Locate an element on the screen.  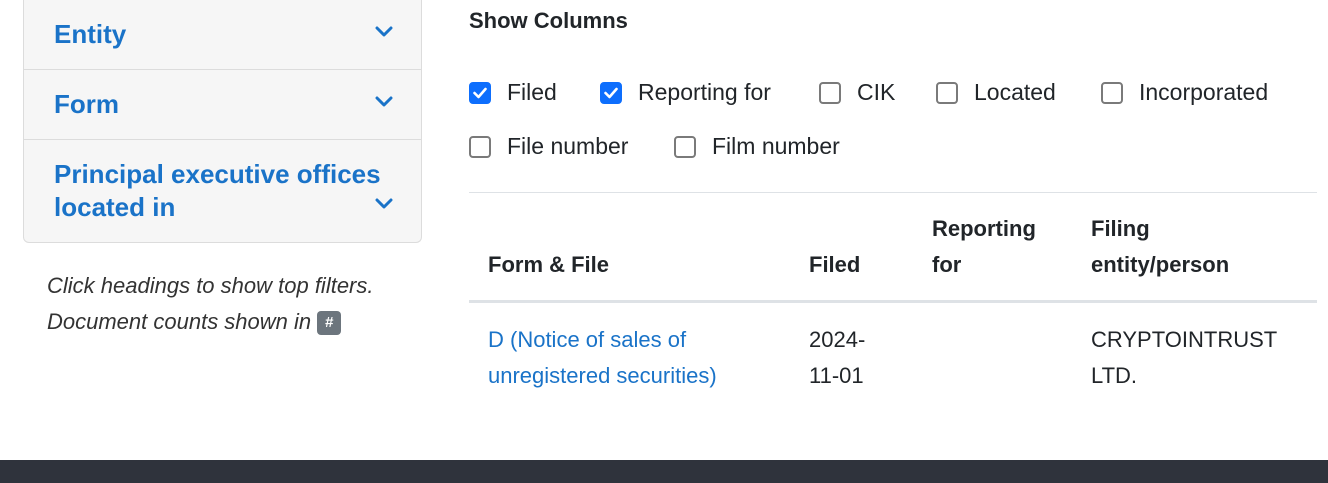
column-toggle-label: CIK is located at coordinates (876, 92).